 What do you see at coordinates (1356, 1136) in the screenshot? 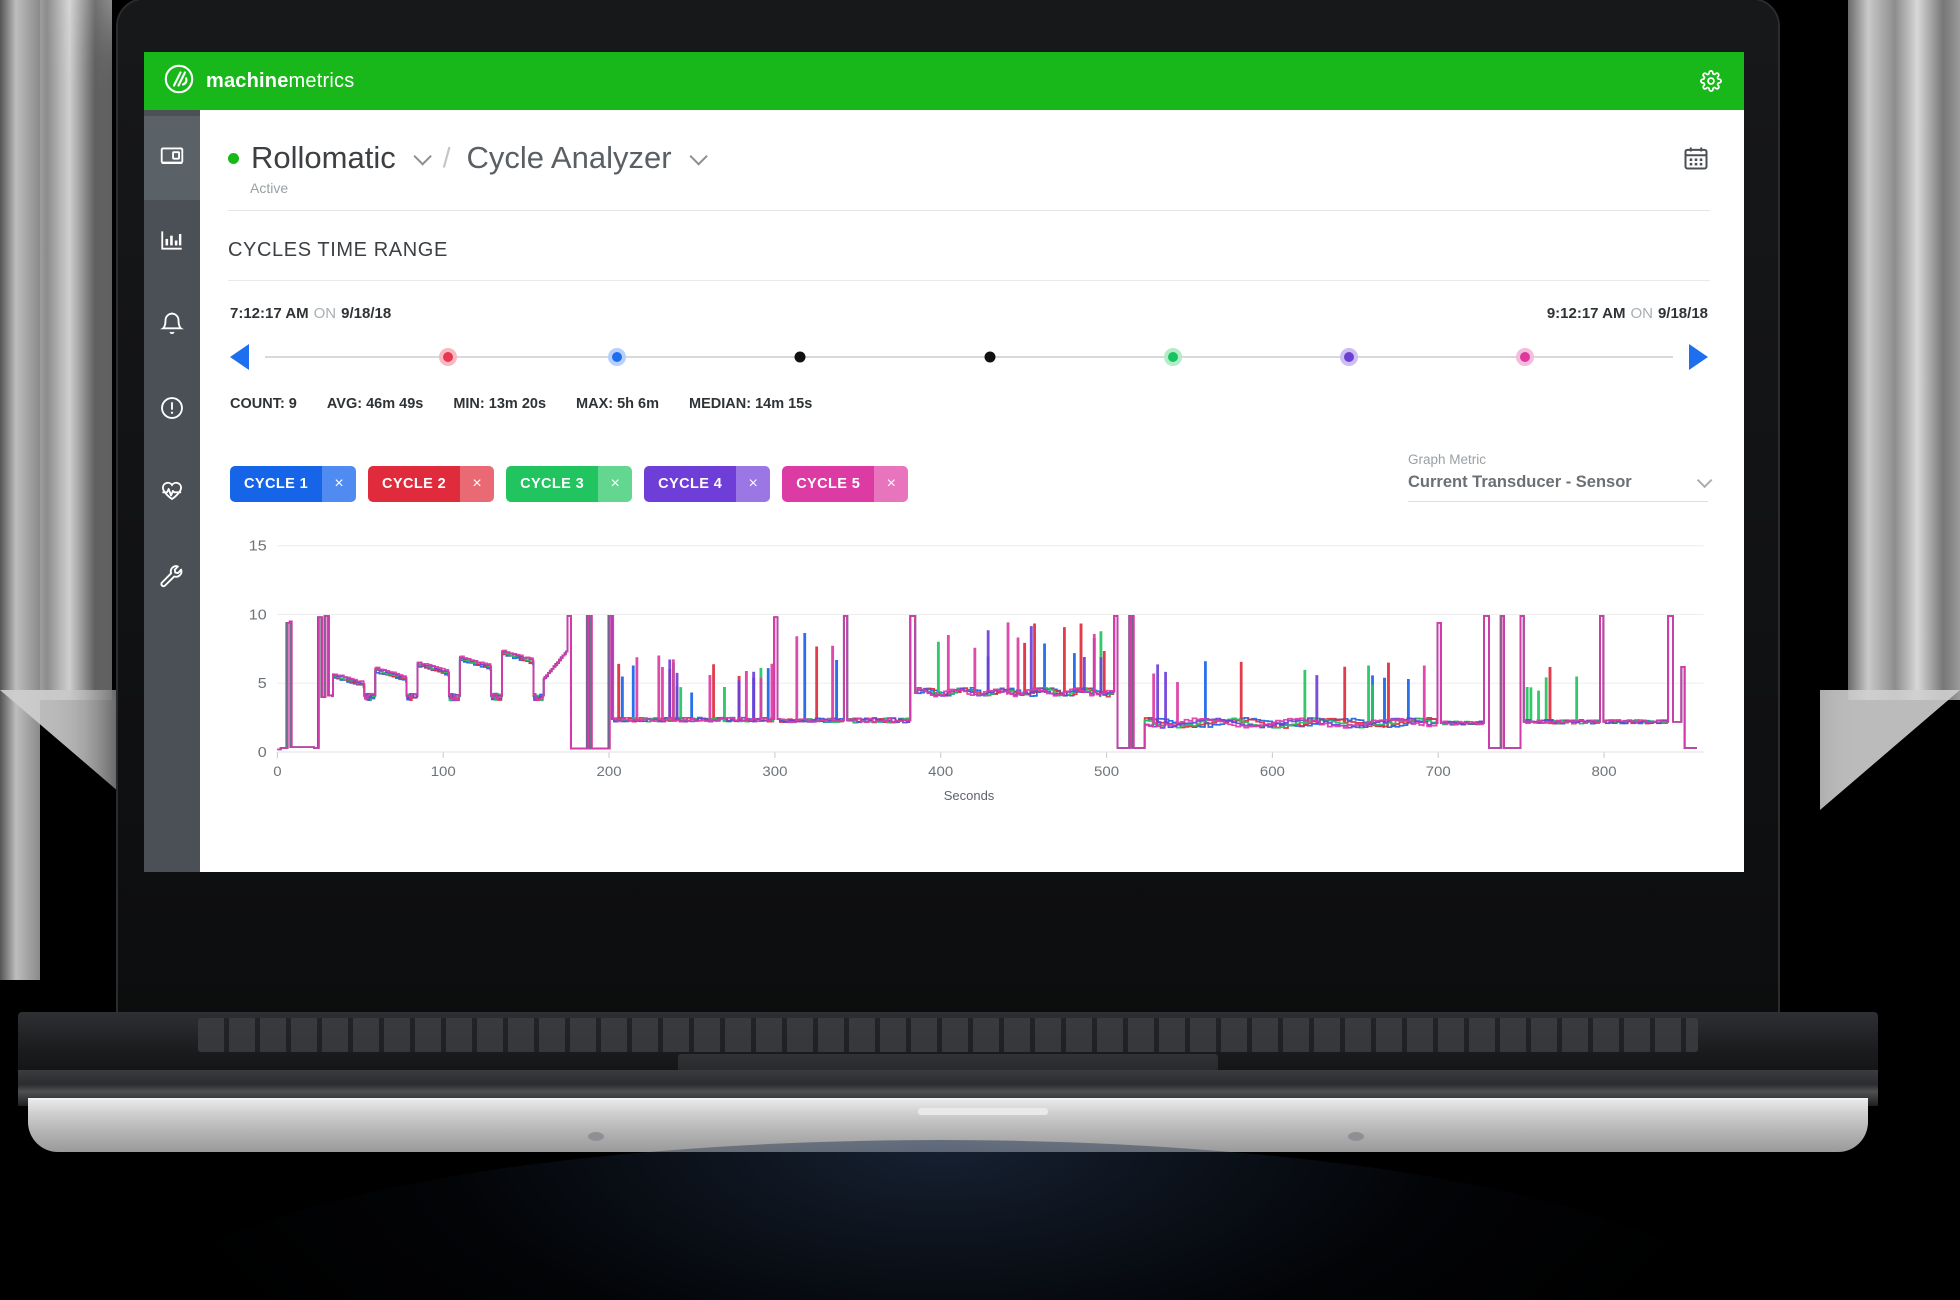
I see `laptop-foot-right` at bounding box center [1356, 1136].